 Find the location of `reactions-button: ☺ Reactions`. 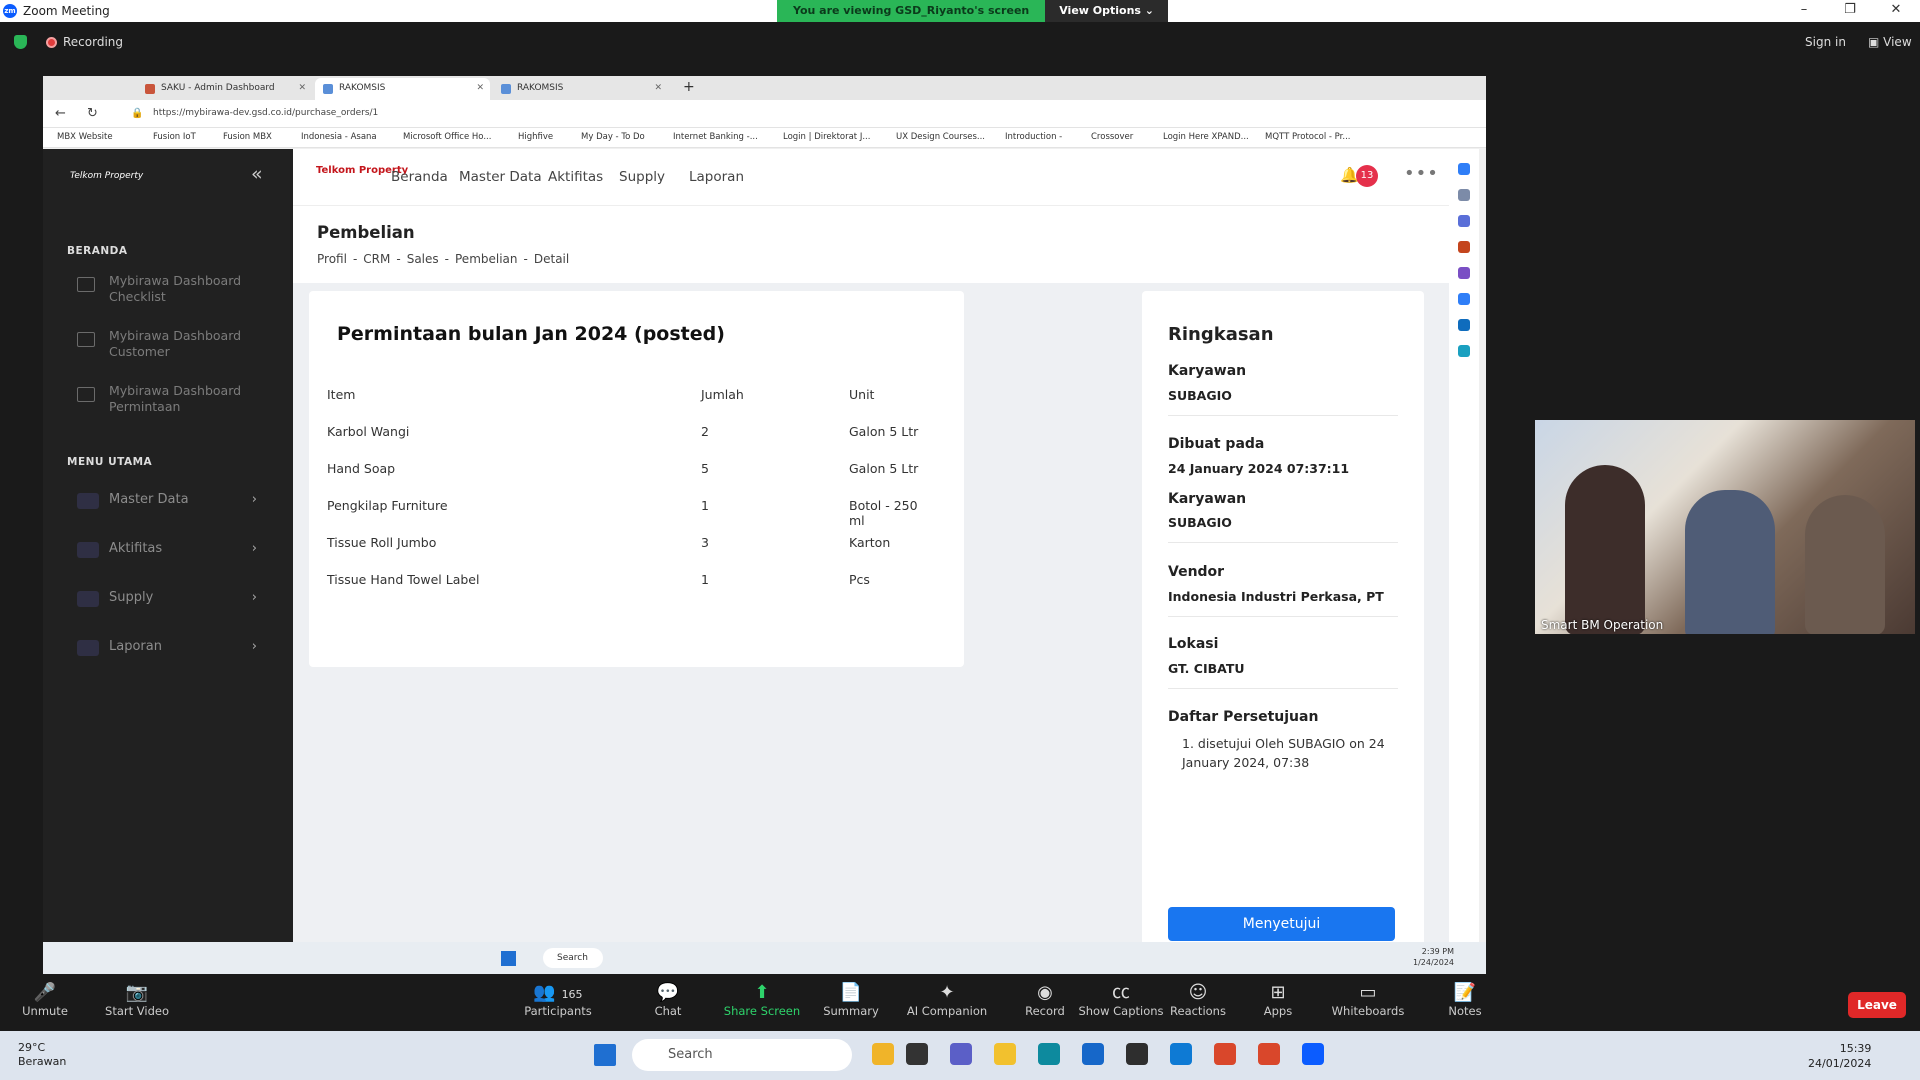

reactions-button: ☺ Reactions is located at coordinates (1198, 1000).